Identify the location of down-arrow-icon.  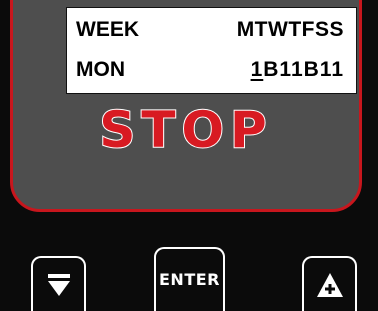
(59, 285).